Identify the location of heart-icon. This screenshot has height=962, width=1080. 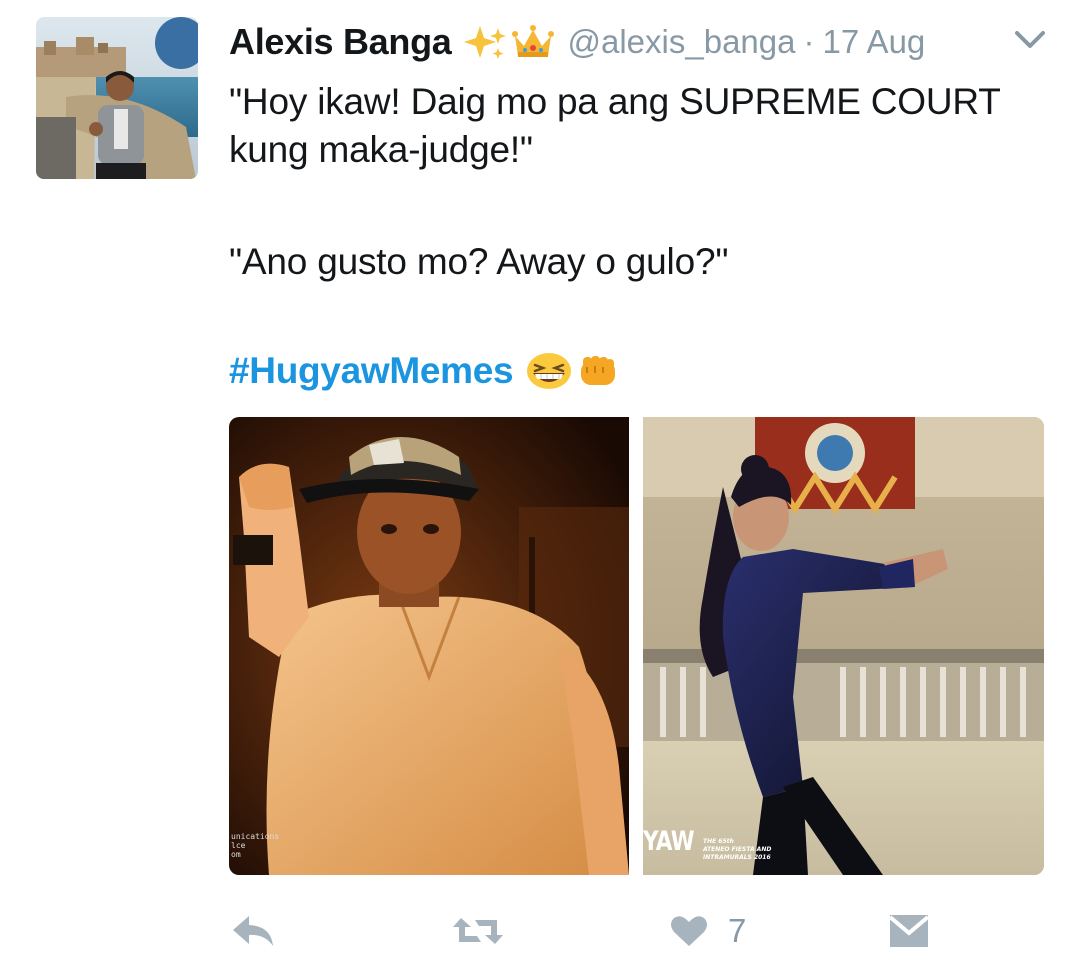
(689, 931).